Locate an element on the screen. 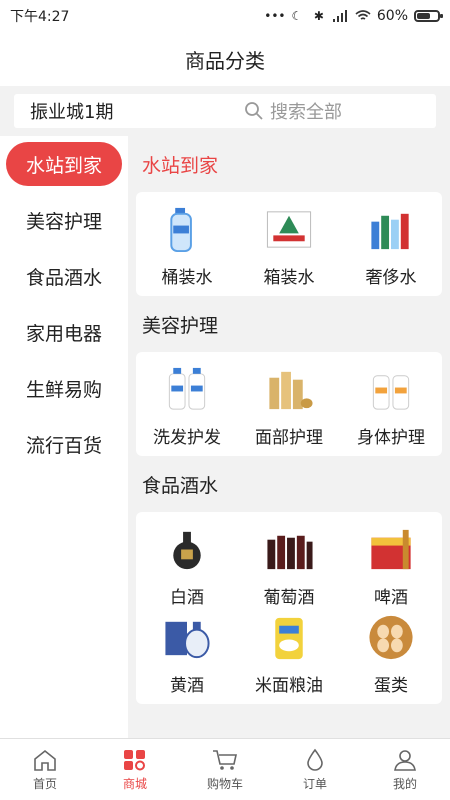  product-yellow-wine: 黄酒 is located at coordinates (187, 652).